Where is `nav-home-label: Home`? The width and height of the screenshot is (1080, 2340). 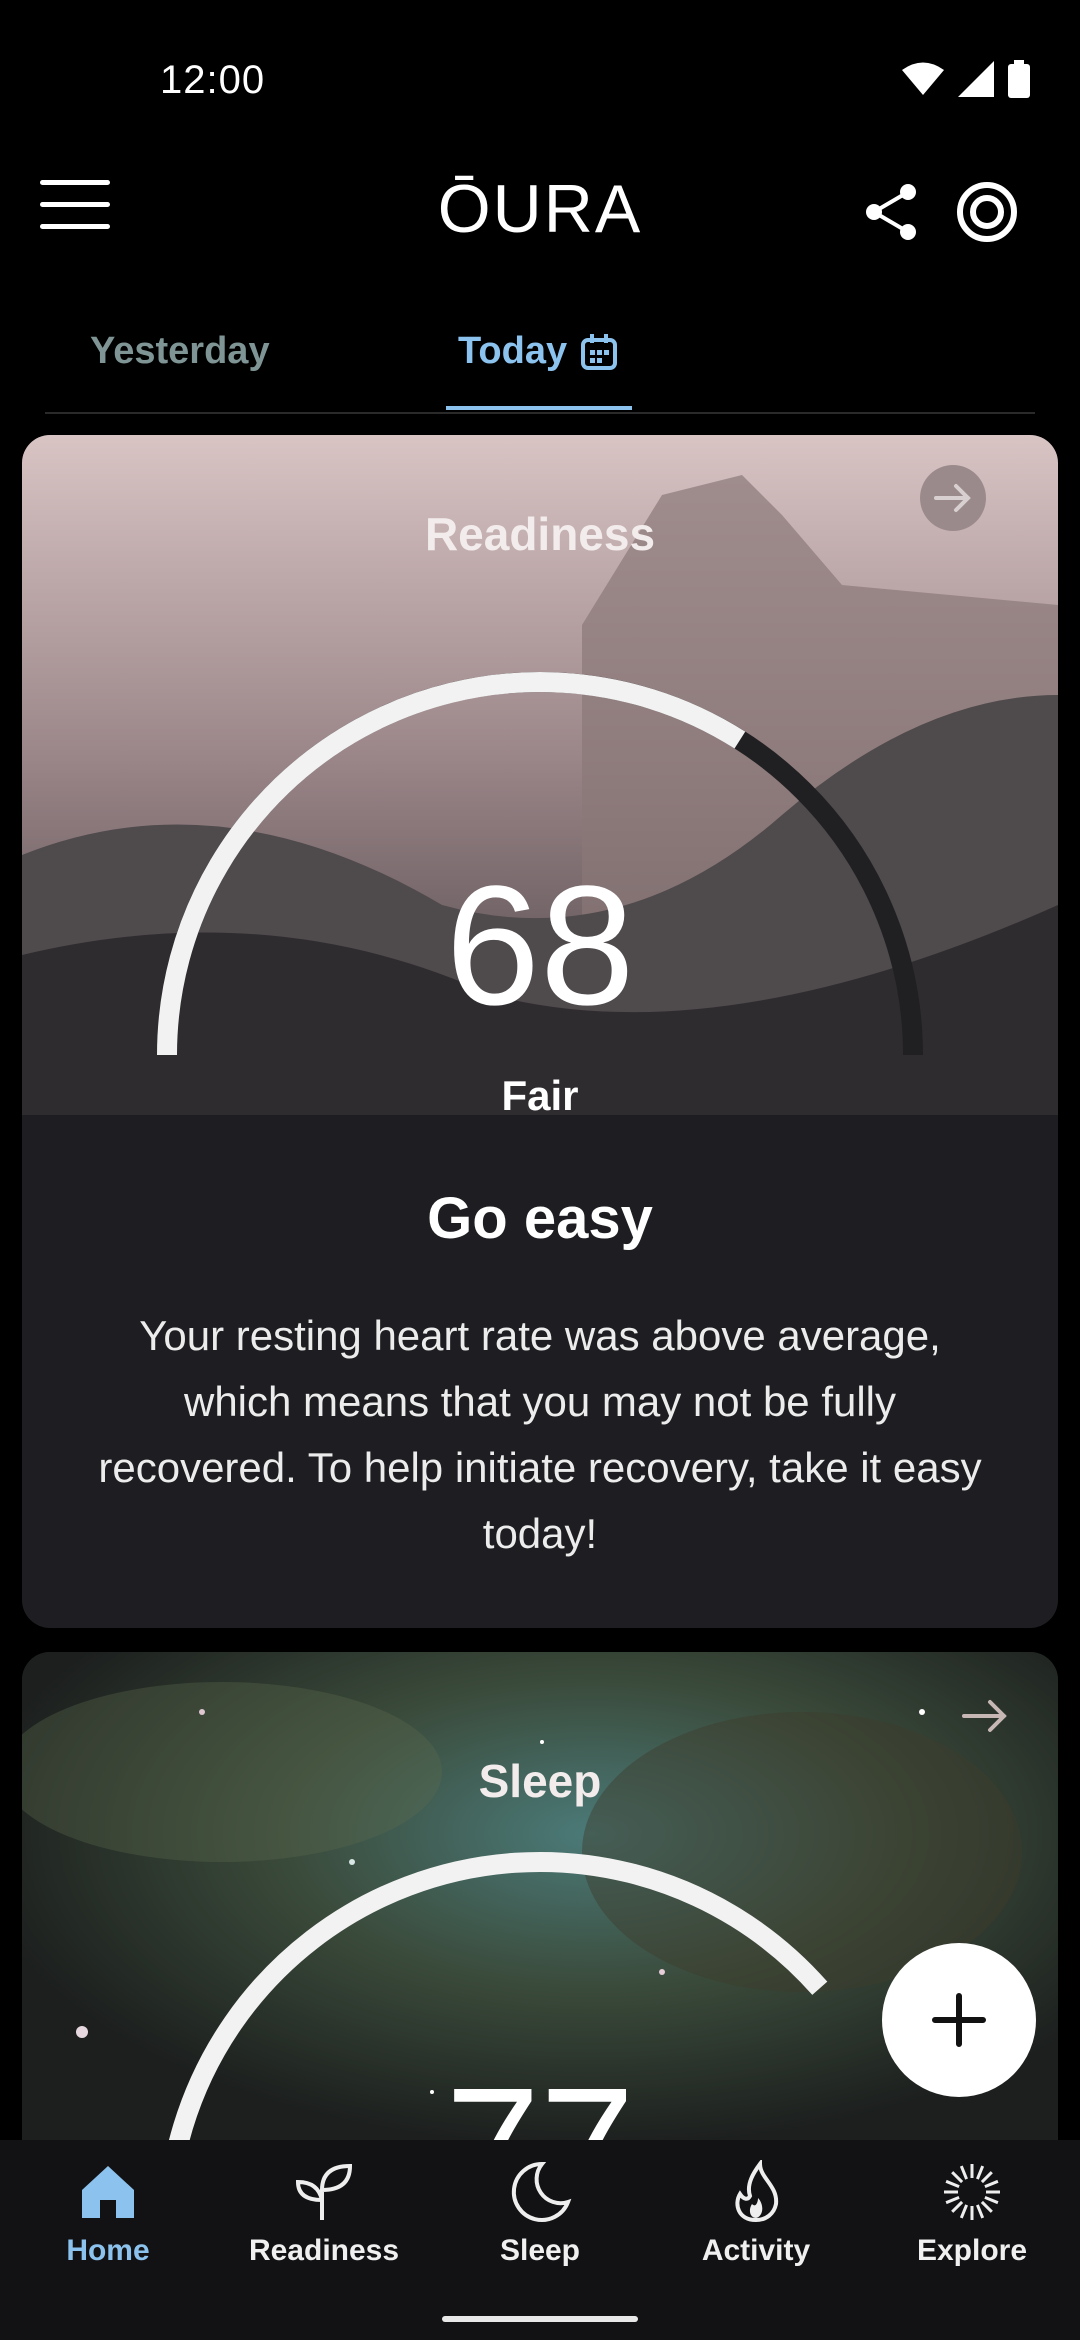 nav-home-label: Home is located at coordinates (108, 2250).